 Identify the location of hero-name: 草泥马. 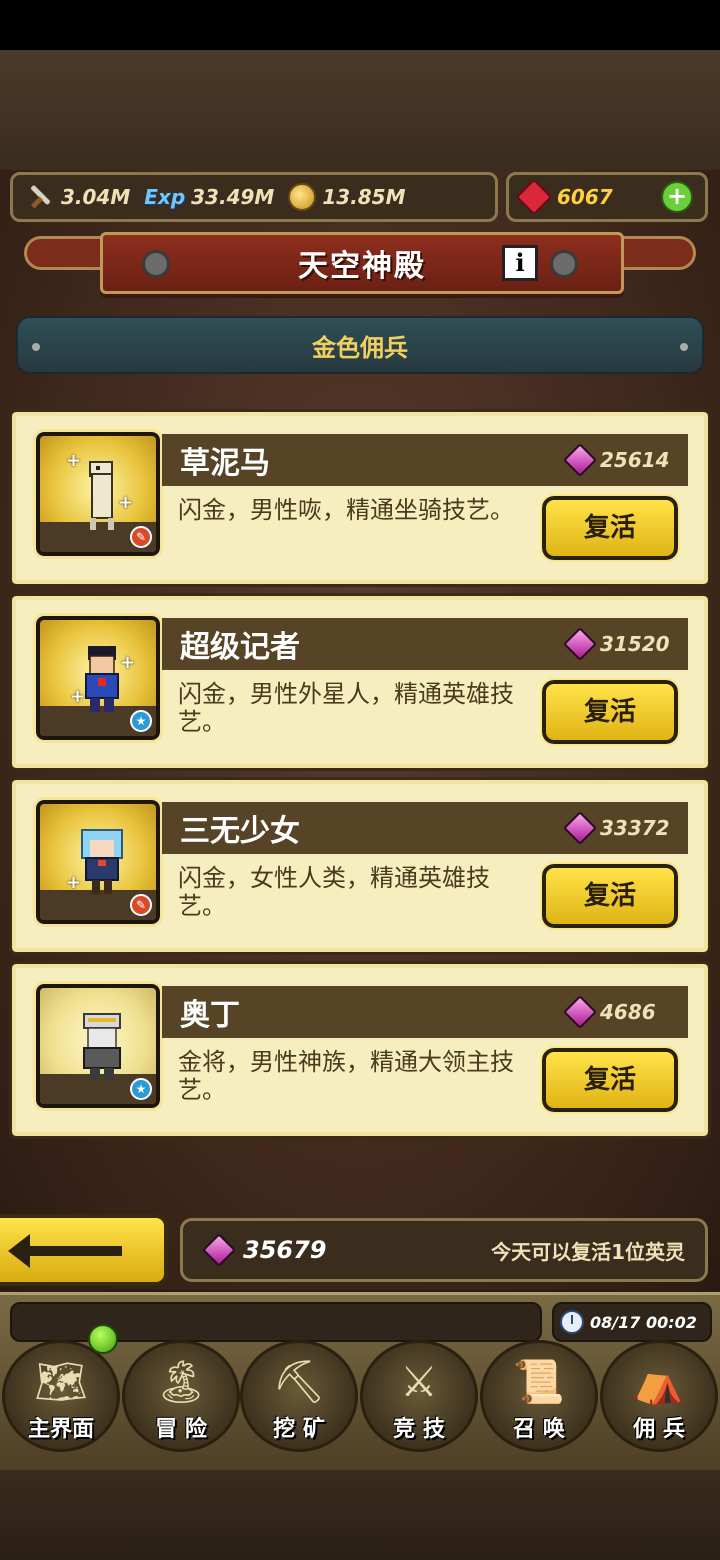
(225, 463).